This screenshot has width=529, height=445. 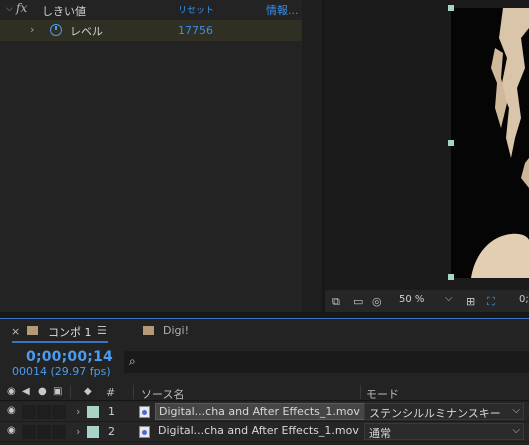 What do you see at coordinates (524, 299) in the screenshot?
I see `viewer-timecode: 0;0` at bounding box center [524, 299].